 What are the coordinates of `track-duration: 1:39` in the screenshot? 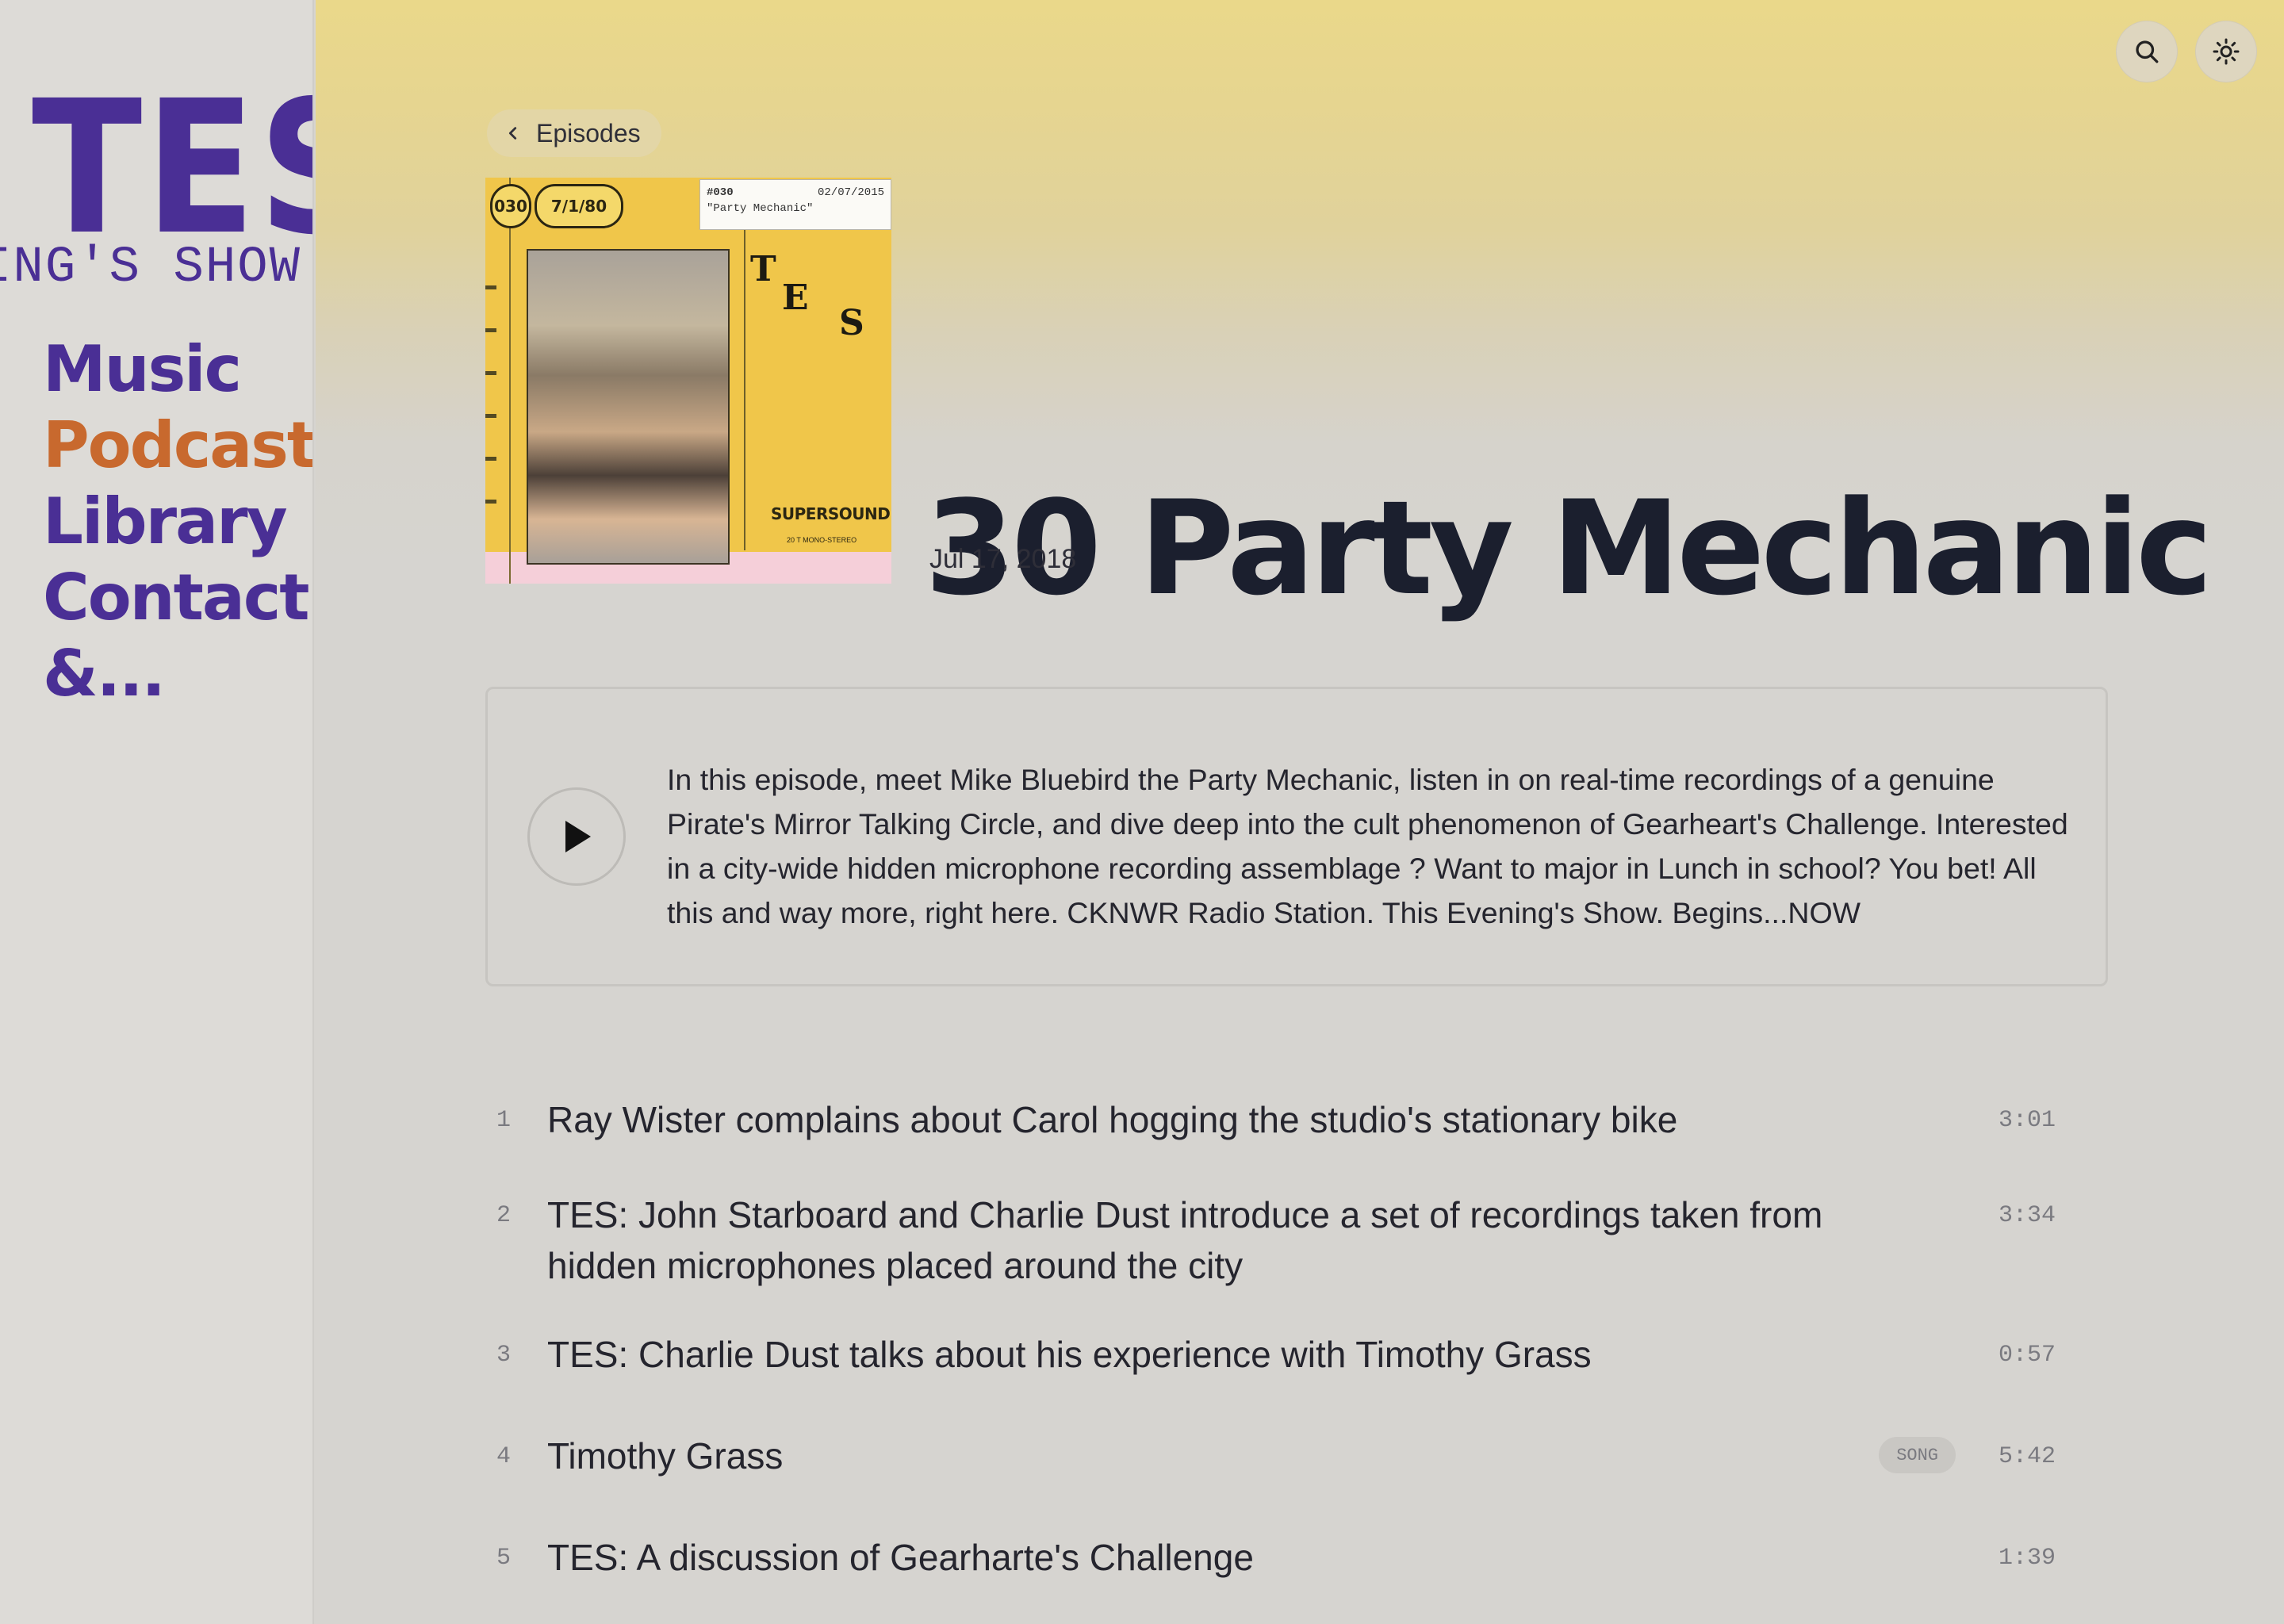 It's located at (2027, 1558).